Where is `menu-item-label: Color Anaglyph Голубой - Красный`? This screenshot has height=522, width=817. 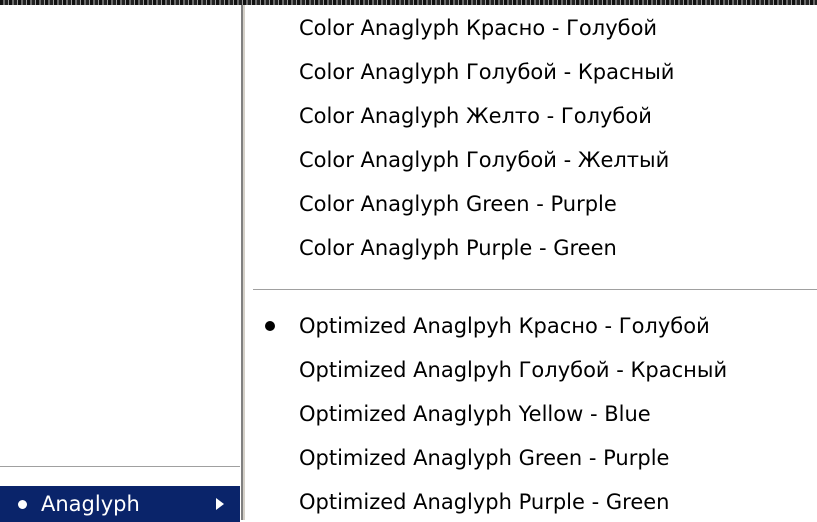 menu-item-label: Color Anaglyph Голубой - Красный is located at coordinates (487, 72).